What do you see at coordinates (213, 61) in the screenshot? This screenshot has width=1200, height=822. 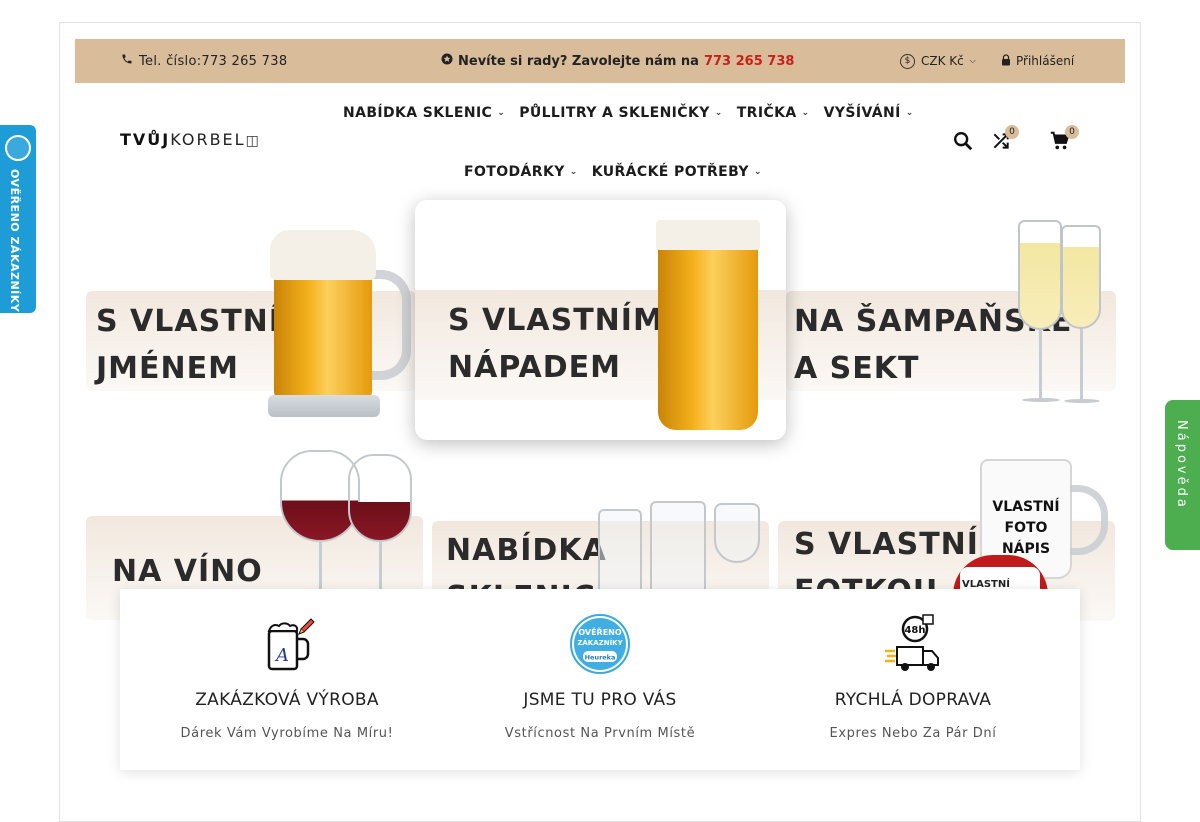 I see `phone-label: Tel. číslo:773 265 738` at bounding box center [213, 61].